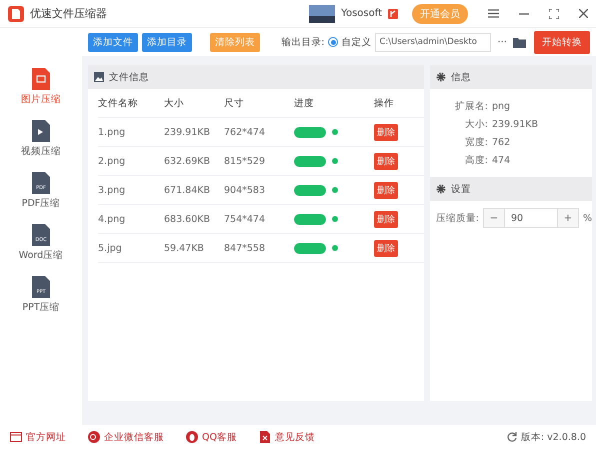  I want to click on minimize-icon, so click(524, 13).